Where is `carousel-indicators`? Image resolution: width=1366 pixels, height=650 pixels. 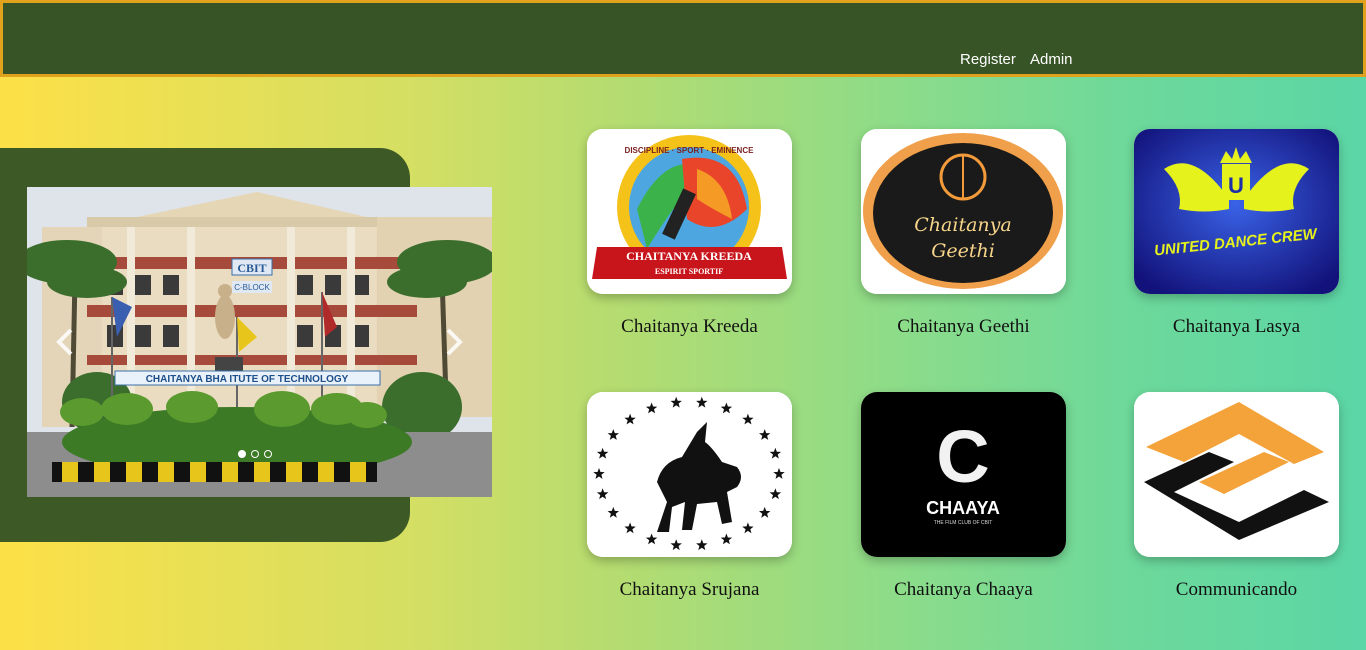
carousel-indicators is located at coordinates (255, 454).